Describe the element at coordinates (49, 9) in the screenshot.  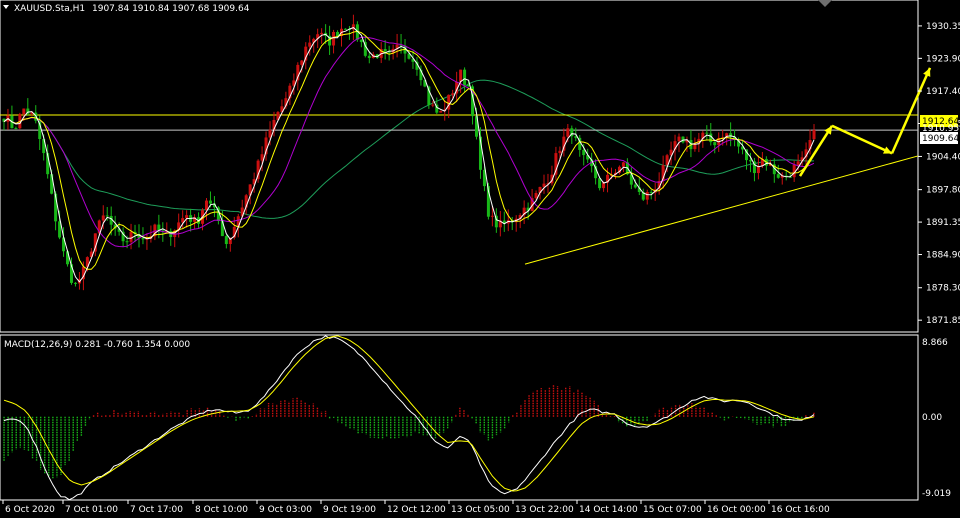
I see `symbol-label: XAUUSD.Sta,H1` at that location.